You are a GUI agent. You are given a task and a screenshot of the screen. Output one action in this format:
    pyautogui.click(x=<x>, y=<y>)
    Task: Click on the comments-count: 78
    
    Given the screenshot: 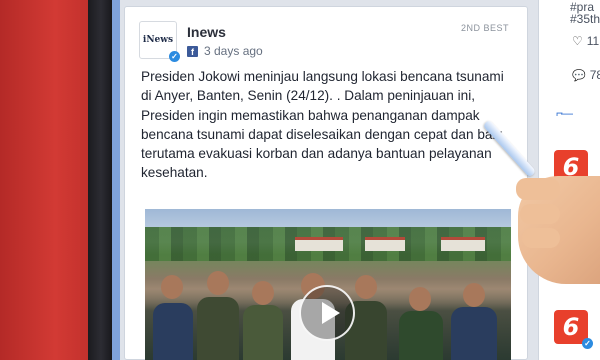 What is the action you would take?
    pyautogui.click(x=594, y=75)
    